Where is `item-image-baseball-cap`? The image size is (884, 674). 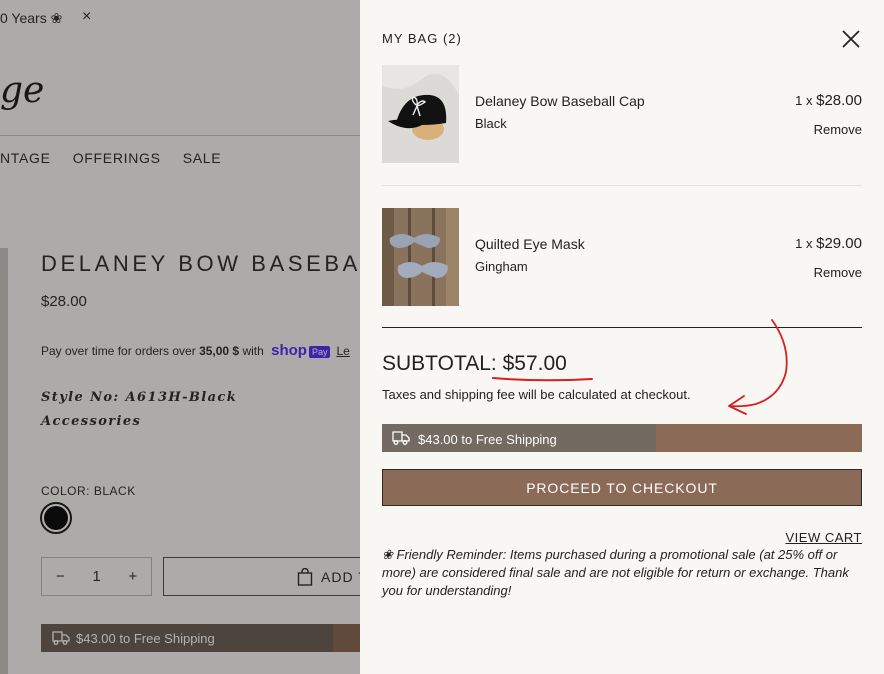
item-image-baseball-cap is located at coordinates (420, 114).